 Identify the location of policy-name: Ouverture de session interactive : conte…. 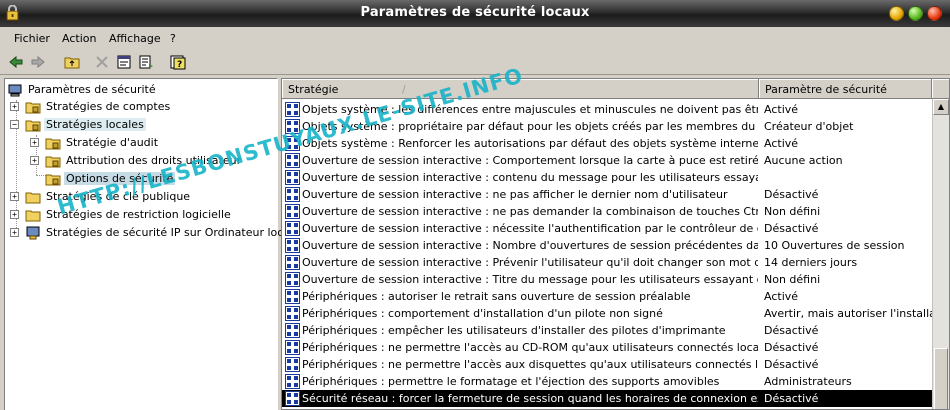
(530, 177).